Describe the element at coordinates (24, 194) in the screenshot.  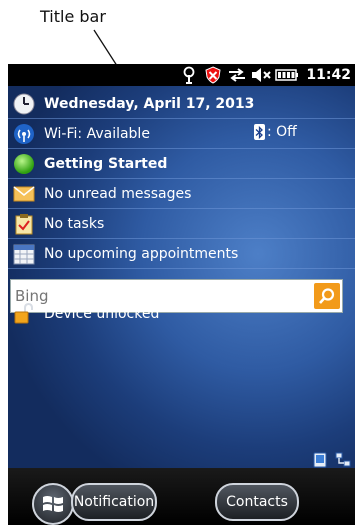
I see `envelope-icon` at that location.